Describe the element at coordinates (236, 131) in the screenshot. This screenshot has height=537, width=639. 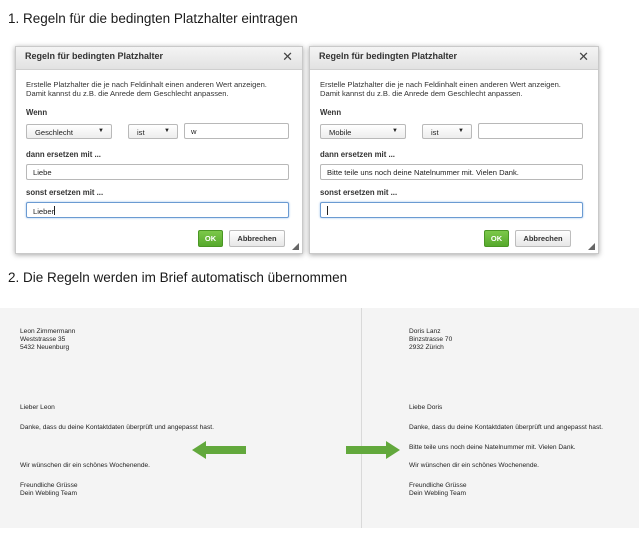
I see `value-input: w` at that location.